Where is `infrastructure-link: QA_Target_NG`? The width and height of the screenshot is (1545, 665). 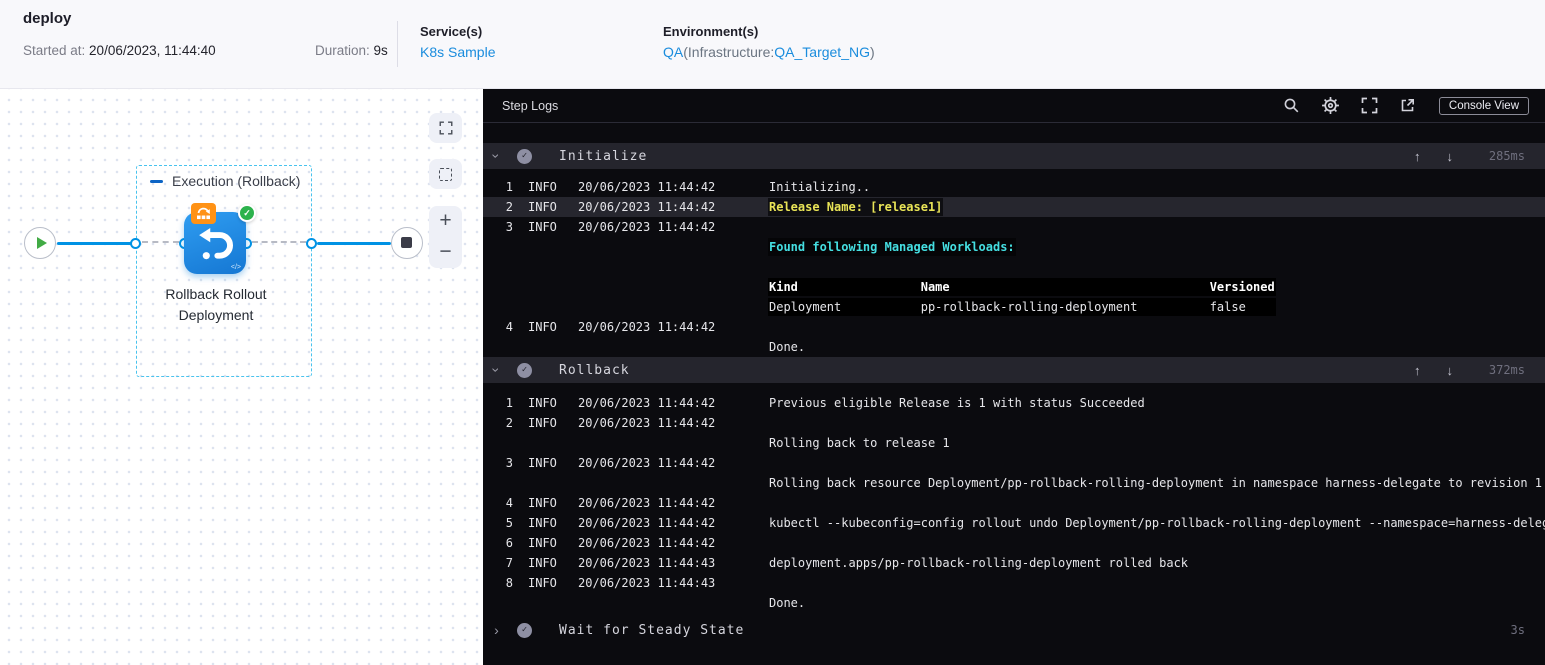 infrastructure-link: QA_Target_NG is located at coordinates (822, 52).